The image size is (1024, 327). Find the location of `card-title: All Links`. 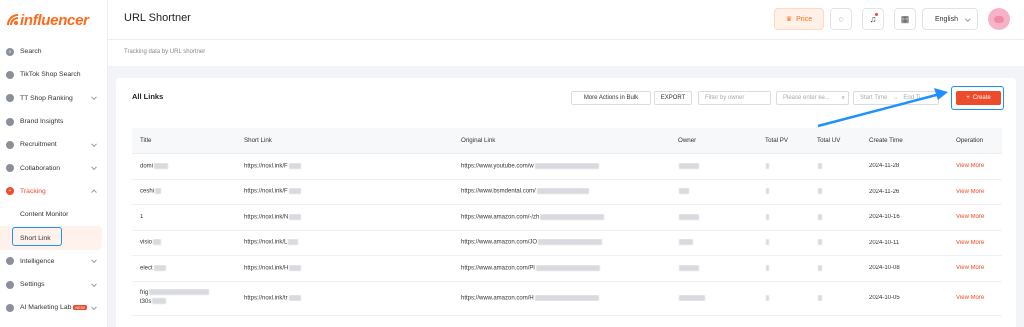

card-title: All Links is located at coordinates (148, 96).